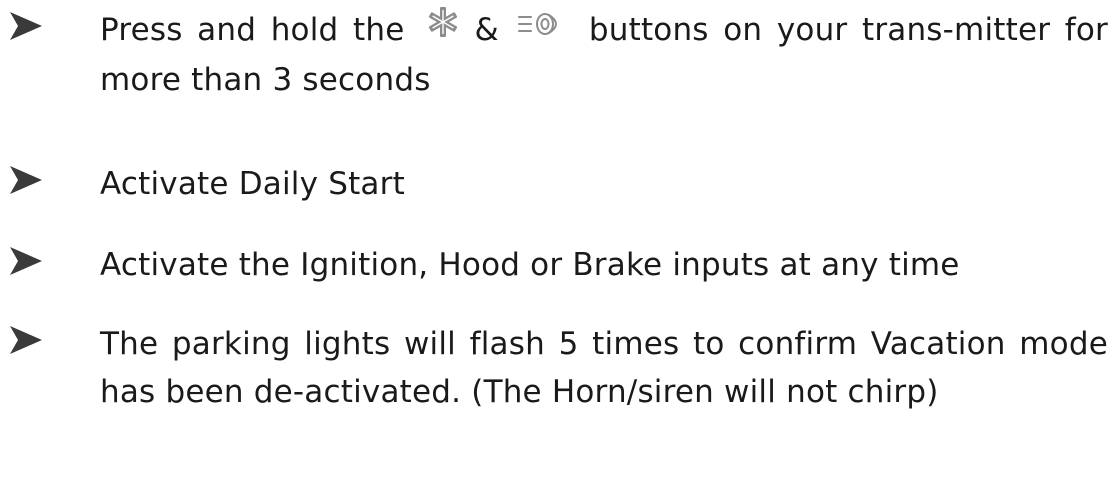 This screenshot has height=496, width=1120. What do you see at coordinates (542, 29) in the screenshot?
I see `headlight-icon` at bounding box center [542, 29].